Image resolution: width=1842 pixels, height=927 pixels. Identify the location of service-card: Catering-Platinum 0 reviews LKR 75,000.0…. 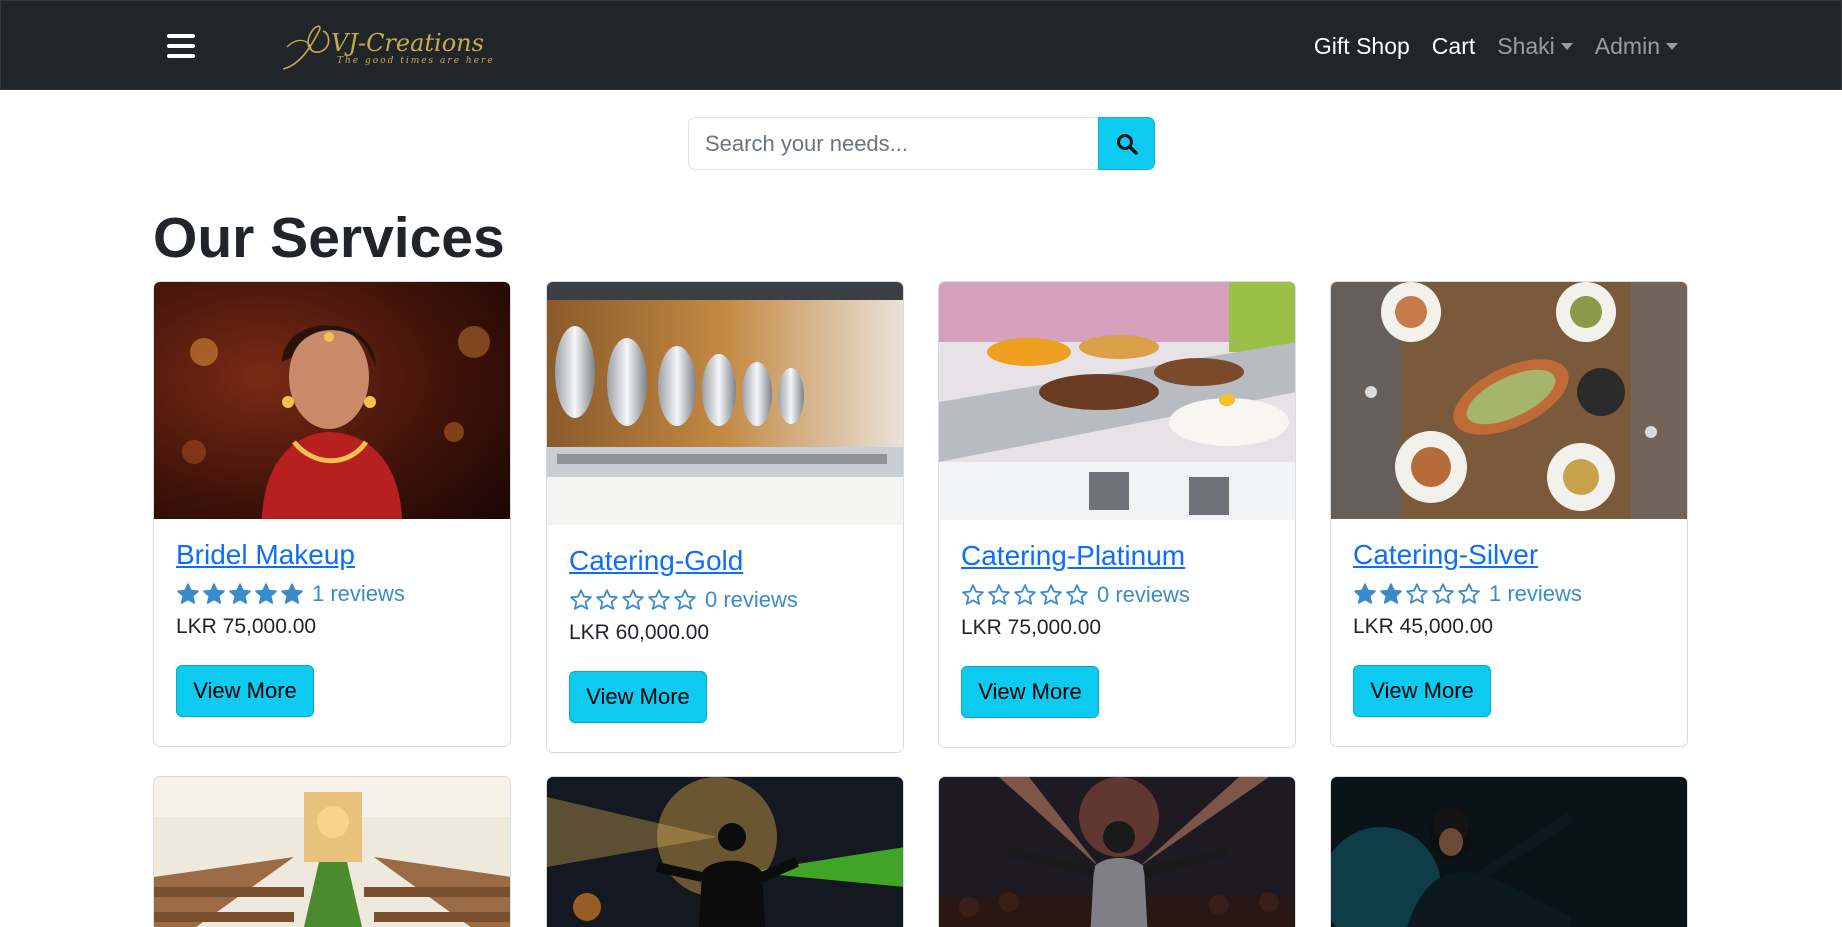
(1117, 514).